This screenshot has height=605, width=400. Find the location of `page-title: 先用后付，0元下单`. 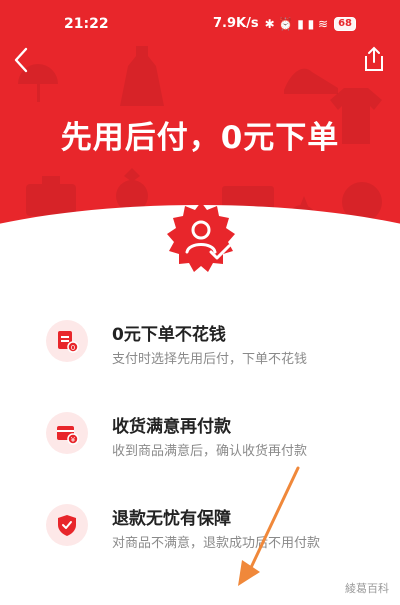

page-title: 先用后付，0元下单 is located at coordinates (200, 138).